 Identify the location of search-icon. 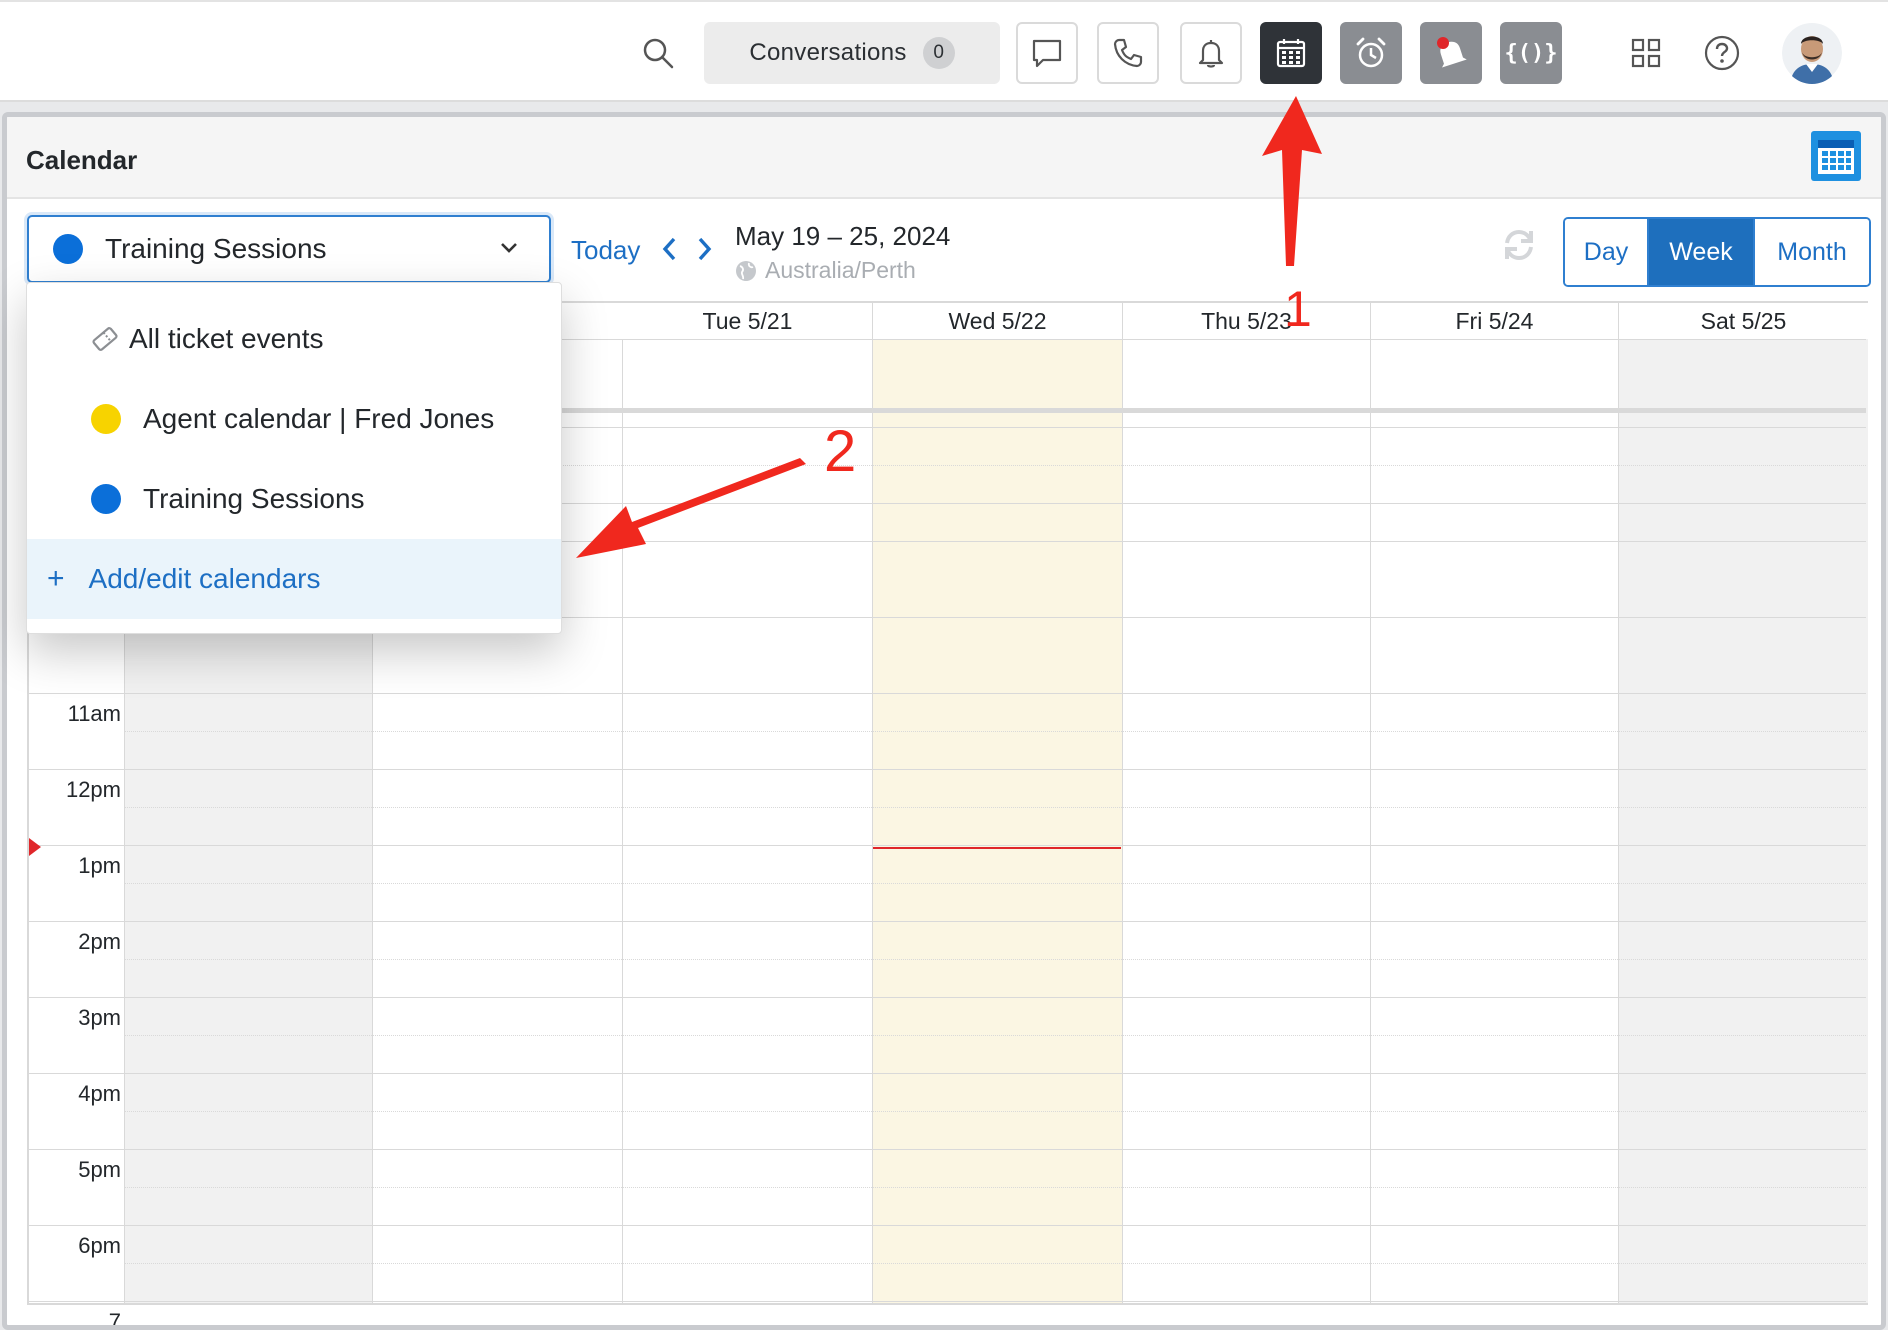
(658, 53).